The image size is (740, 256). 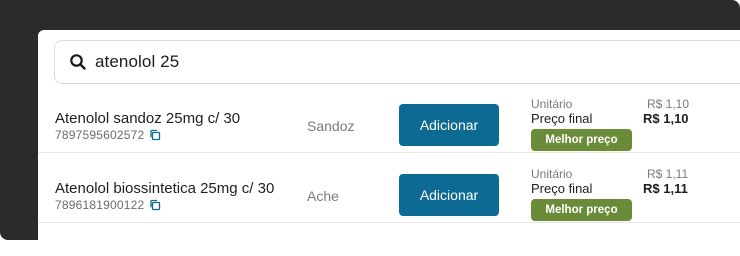 I want to click on unit-price: R$ 1,11, so click(x=668, y=174).